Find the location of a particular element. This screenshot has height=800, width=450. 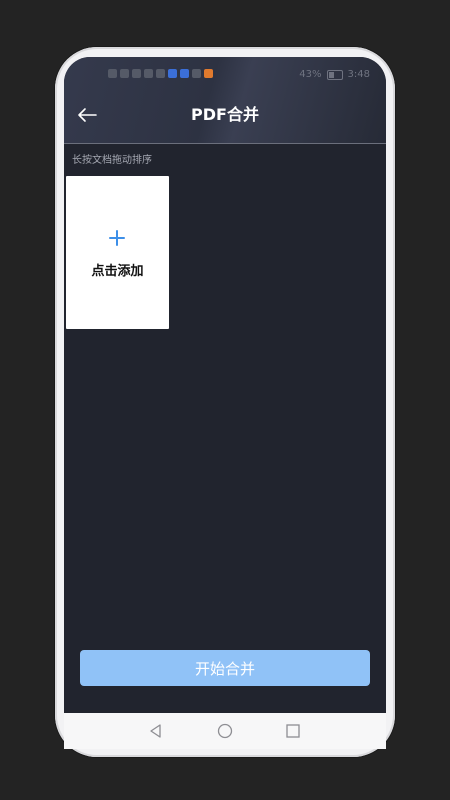

status-right: 43% 3:48 is located at coordinates (334, 74).